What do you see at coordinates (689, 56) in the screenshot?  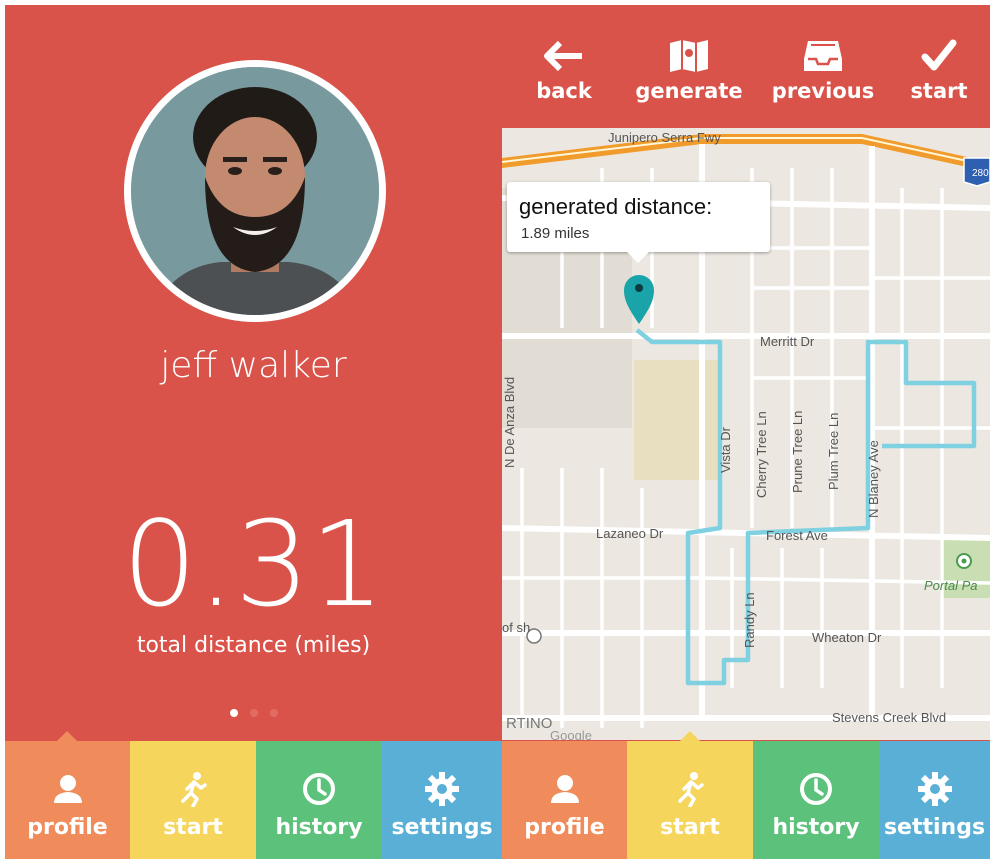 I see `map-icon` at bounding box center [689, 56].